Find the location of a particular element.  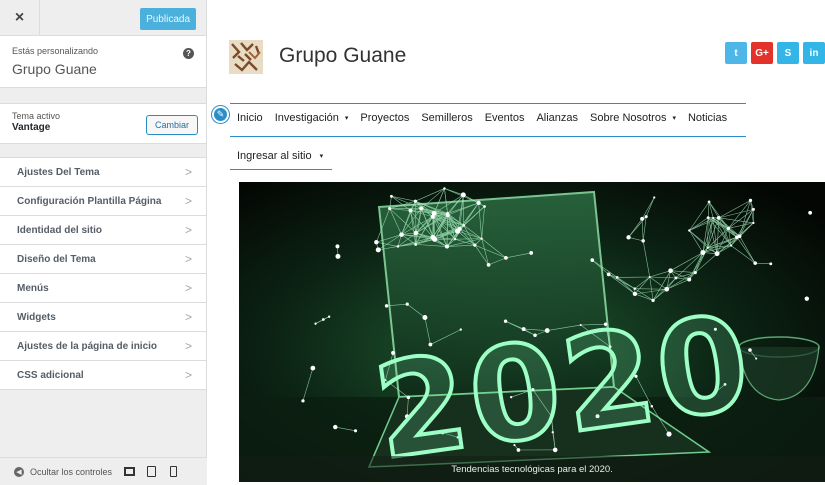

customizer-item-label: Configuración Plantilla Página is located at coordinates (89, 201).